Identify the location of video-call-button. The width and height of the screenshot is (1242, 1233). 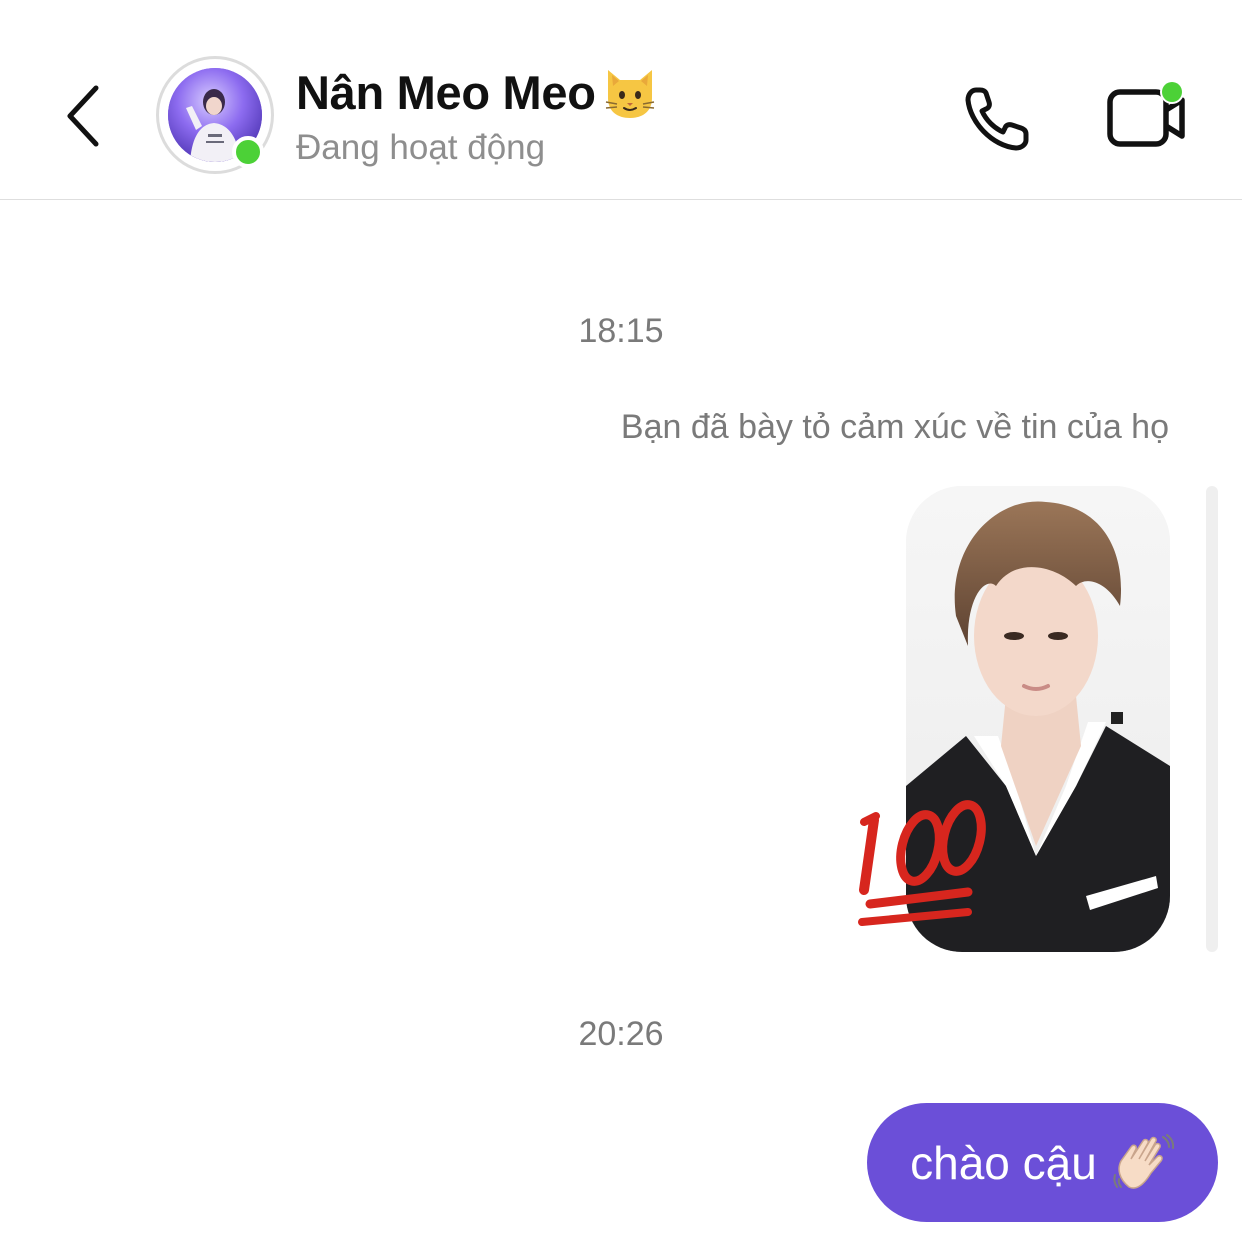
(1146, 118).